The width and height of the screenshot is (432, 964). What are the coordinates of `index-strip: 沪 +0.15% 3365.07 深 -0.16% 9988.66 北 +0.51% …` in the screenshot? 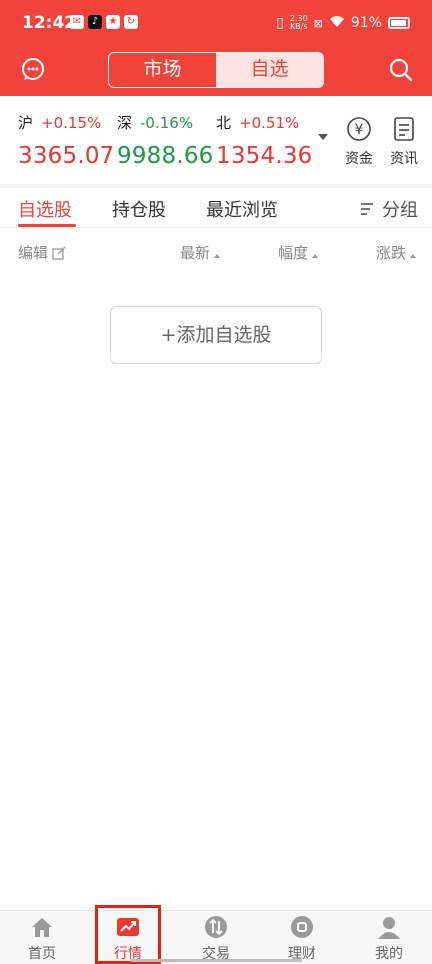 It's located at (216, 140).